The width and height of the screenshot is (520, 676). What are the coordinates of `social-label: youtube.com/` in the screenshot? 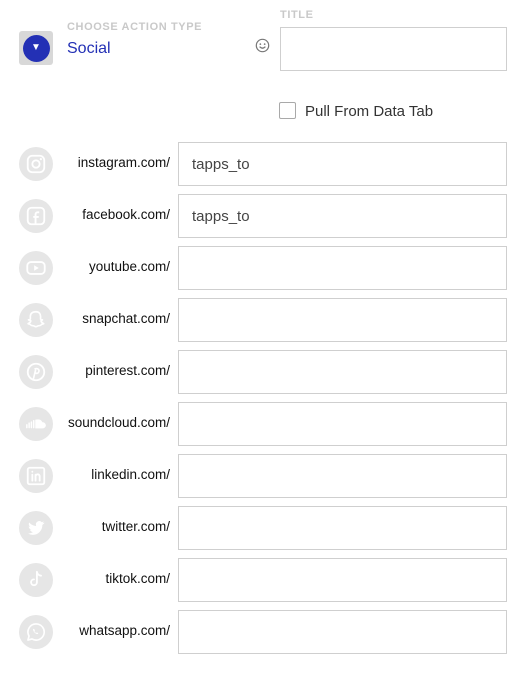 It's located at (129, 266).